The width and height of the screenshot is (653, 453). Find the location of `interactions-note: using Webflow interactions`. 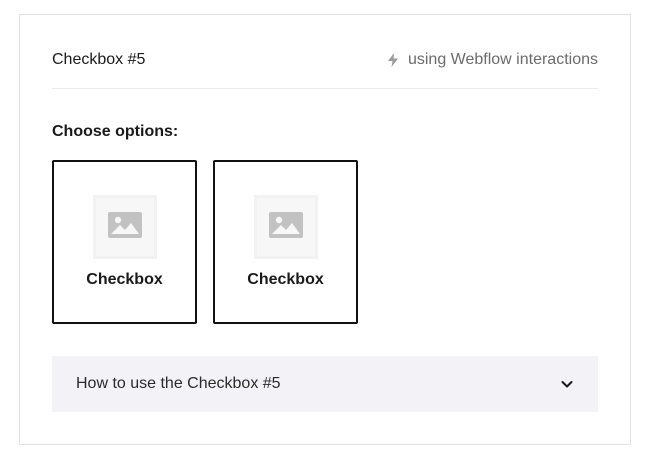

interactions-note: using Webflow interactions is located at coordinates (492, 52).